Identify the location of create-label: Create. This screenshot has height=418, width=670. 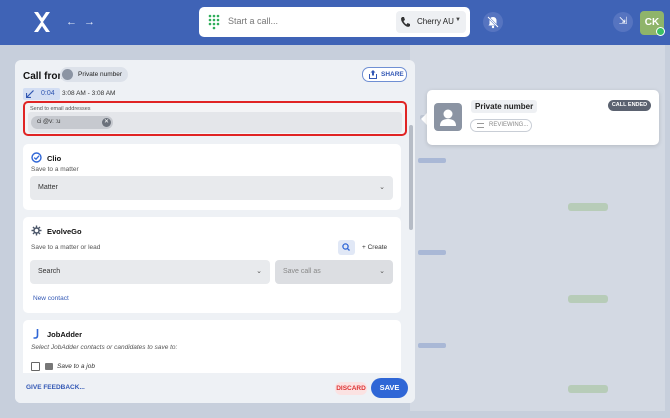
(377, 247).